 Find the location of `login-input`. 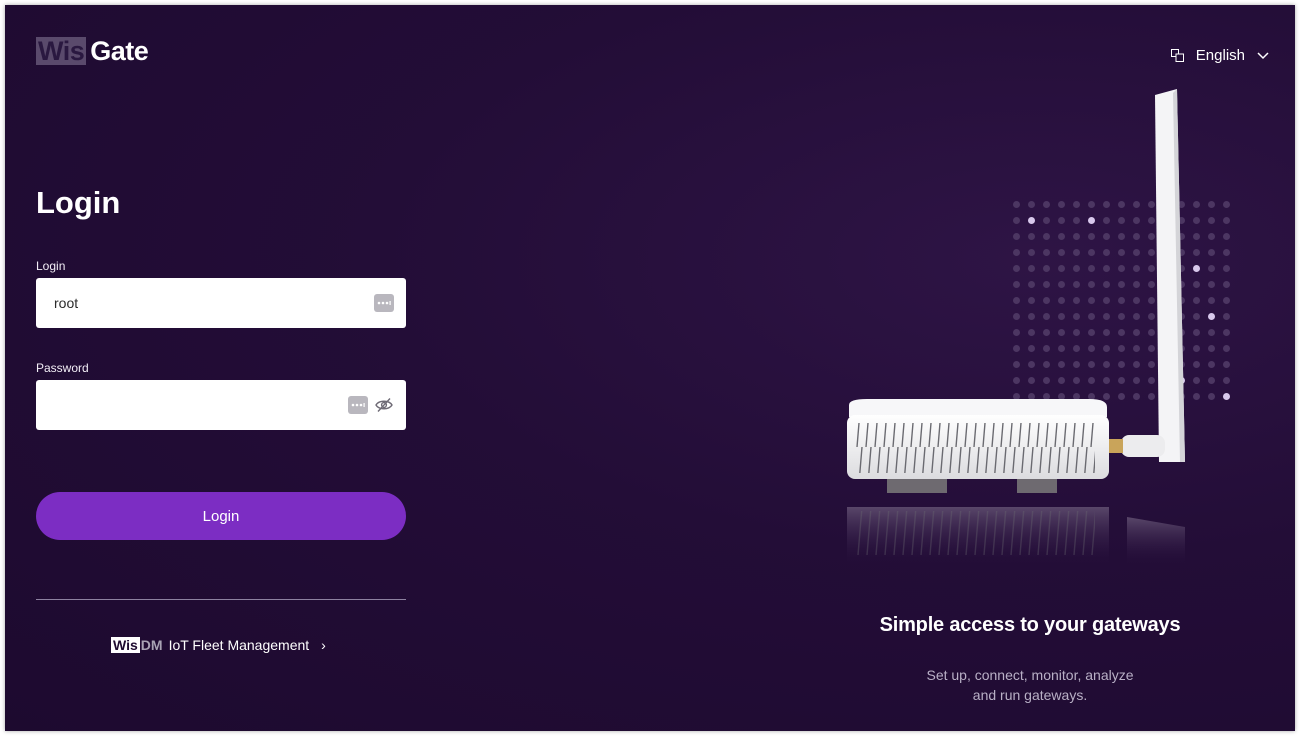

login-input is located at coordinates (210, 303).